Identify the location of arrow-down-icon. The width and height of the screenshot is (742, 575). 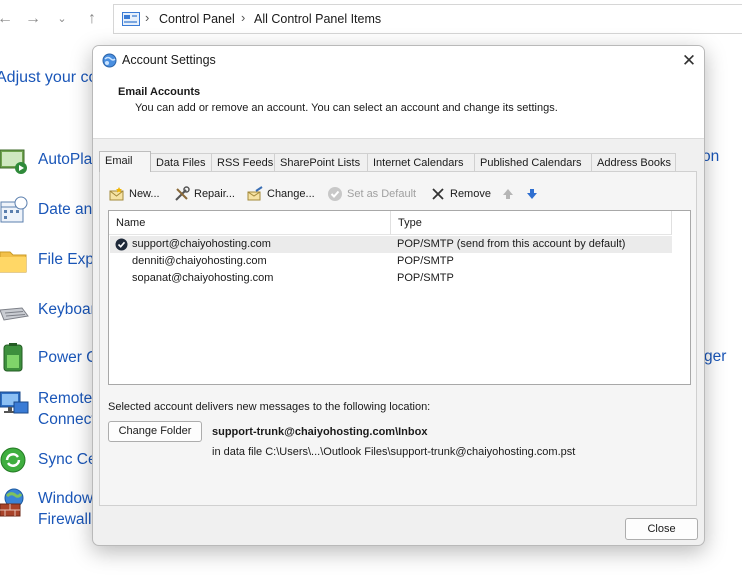
(532, 194).